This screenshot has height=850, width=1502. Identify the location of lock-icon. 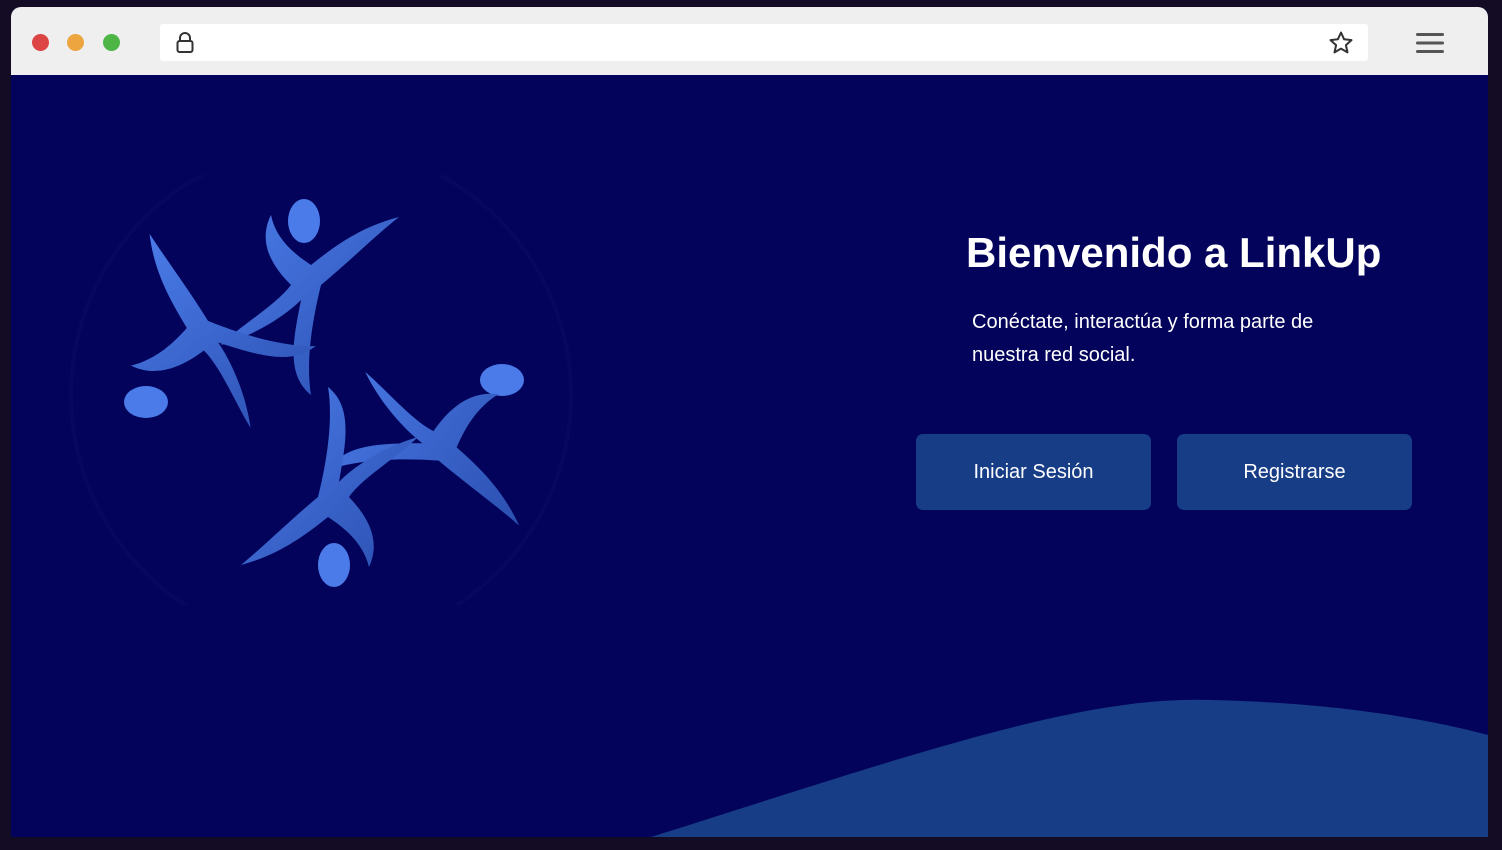
(185, 42).